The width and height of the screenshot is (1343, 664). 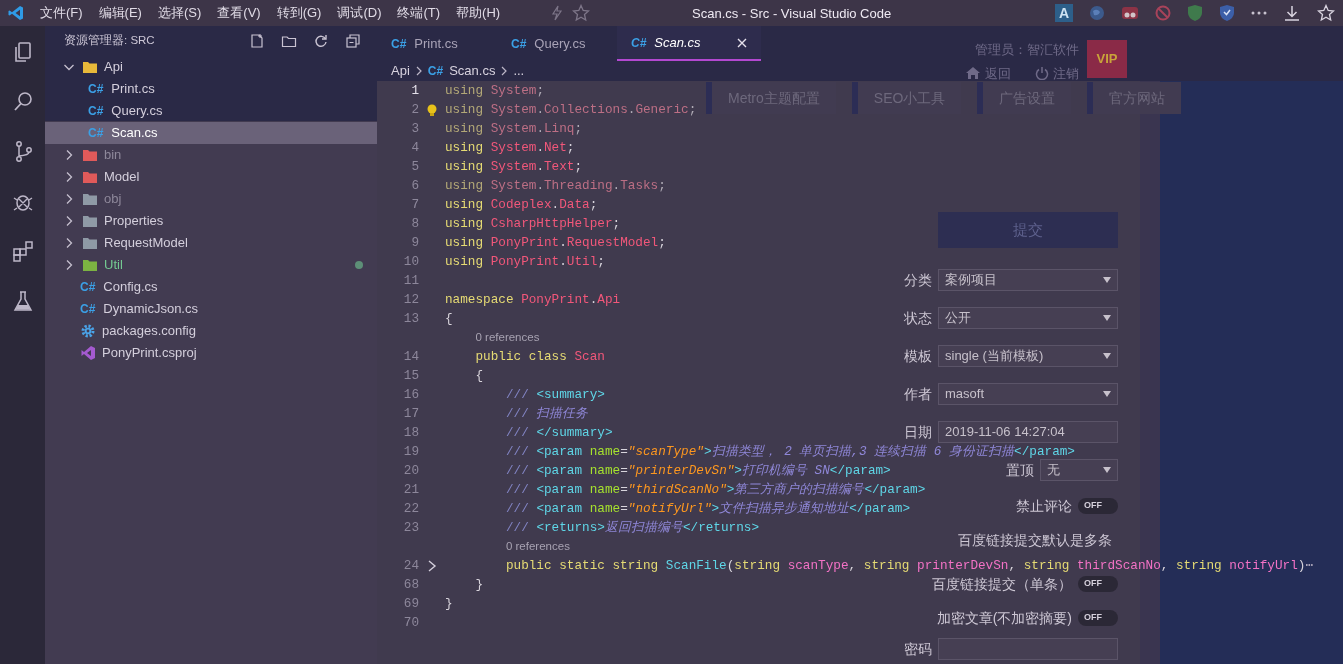 I want to click on line-number: 20, so click(x=410, y=471).